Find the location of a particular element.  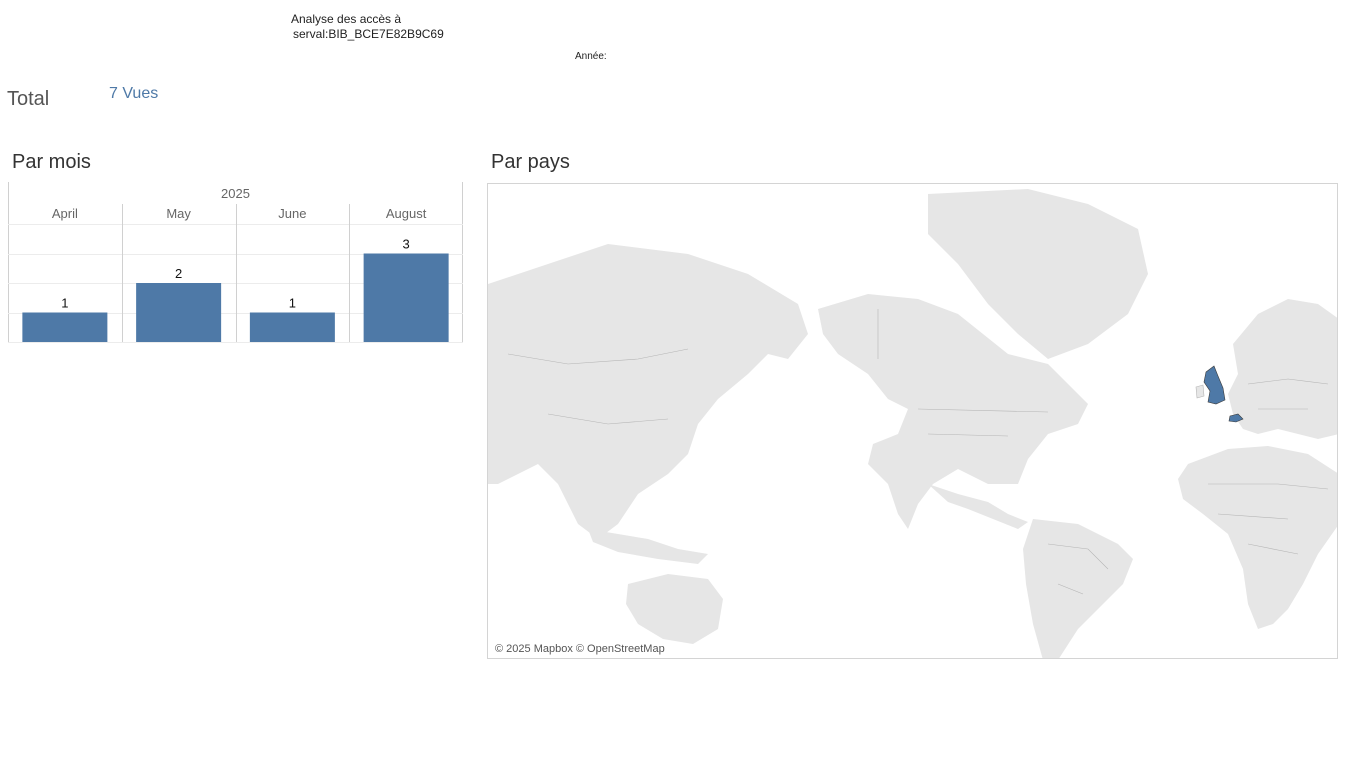

by-country-title: Par pays is located at coordinates (530, 162).